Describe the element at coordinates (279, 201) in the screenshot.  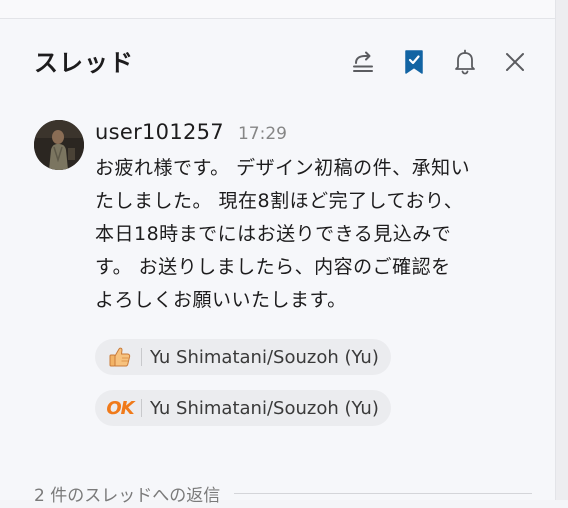
I see `message-line: たしました。 現在8割ほど完了しており、` at that location.